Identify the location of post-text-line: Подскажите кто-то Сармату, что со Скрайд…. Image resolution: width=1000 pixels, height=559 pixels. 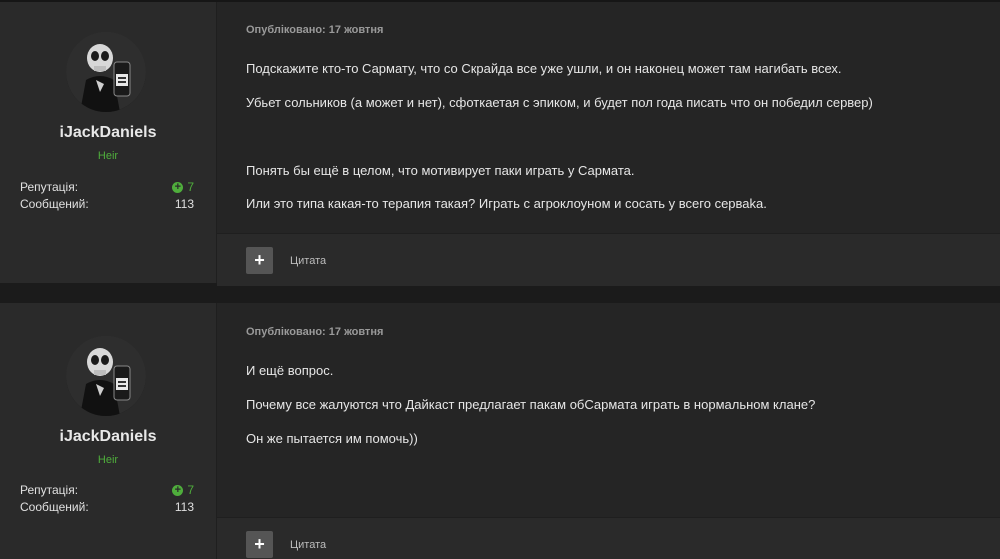
(544, 68).